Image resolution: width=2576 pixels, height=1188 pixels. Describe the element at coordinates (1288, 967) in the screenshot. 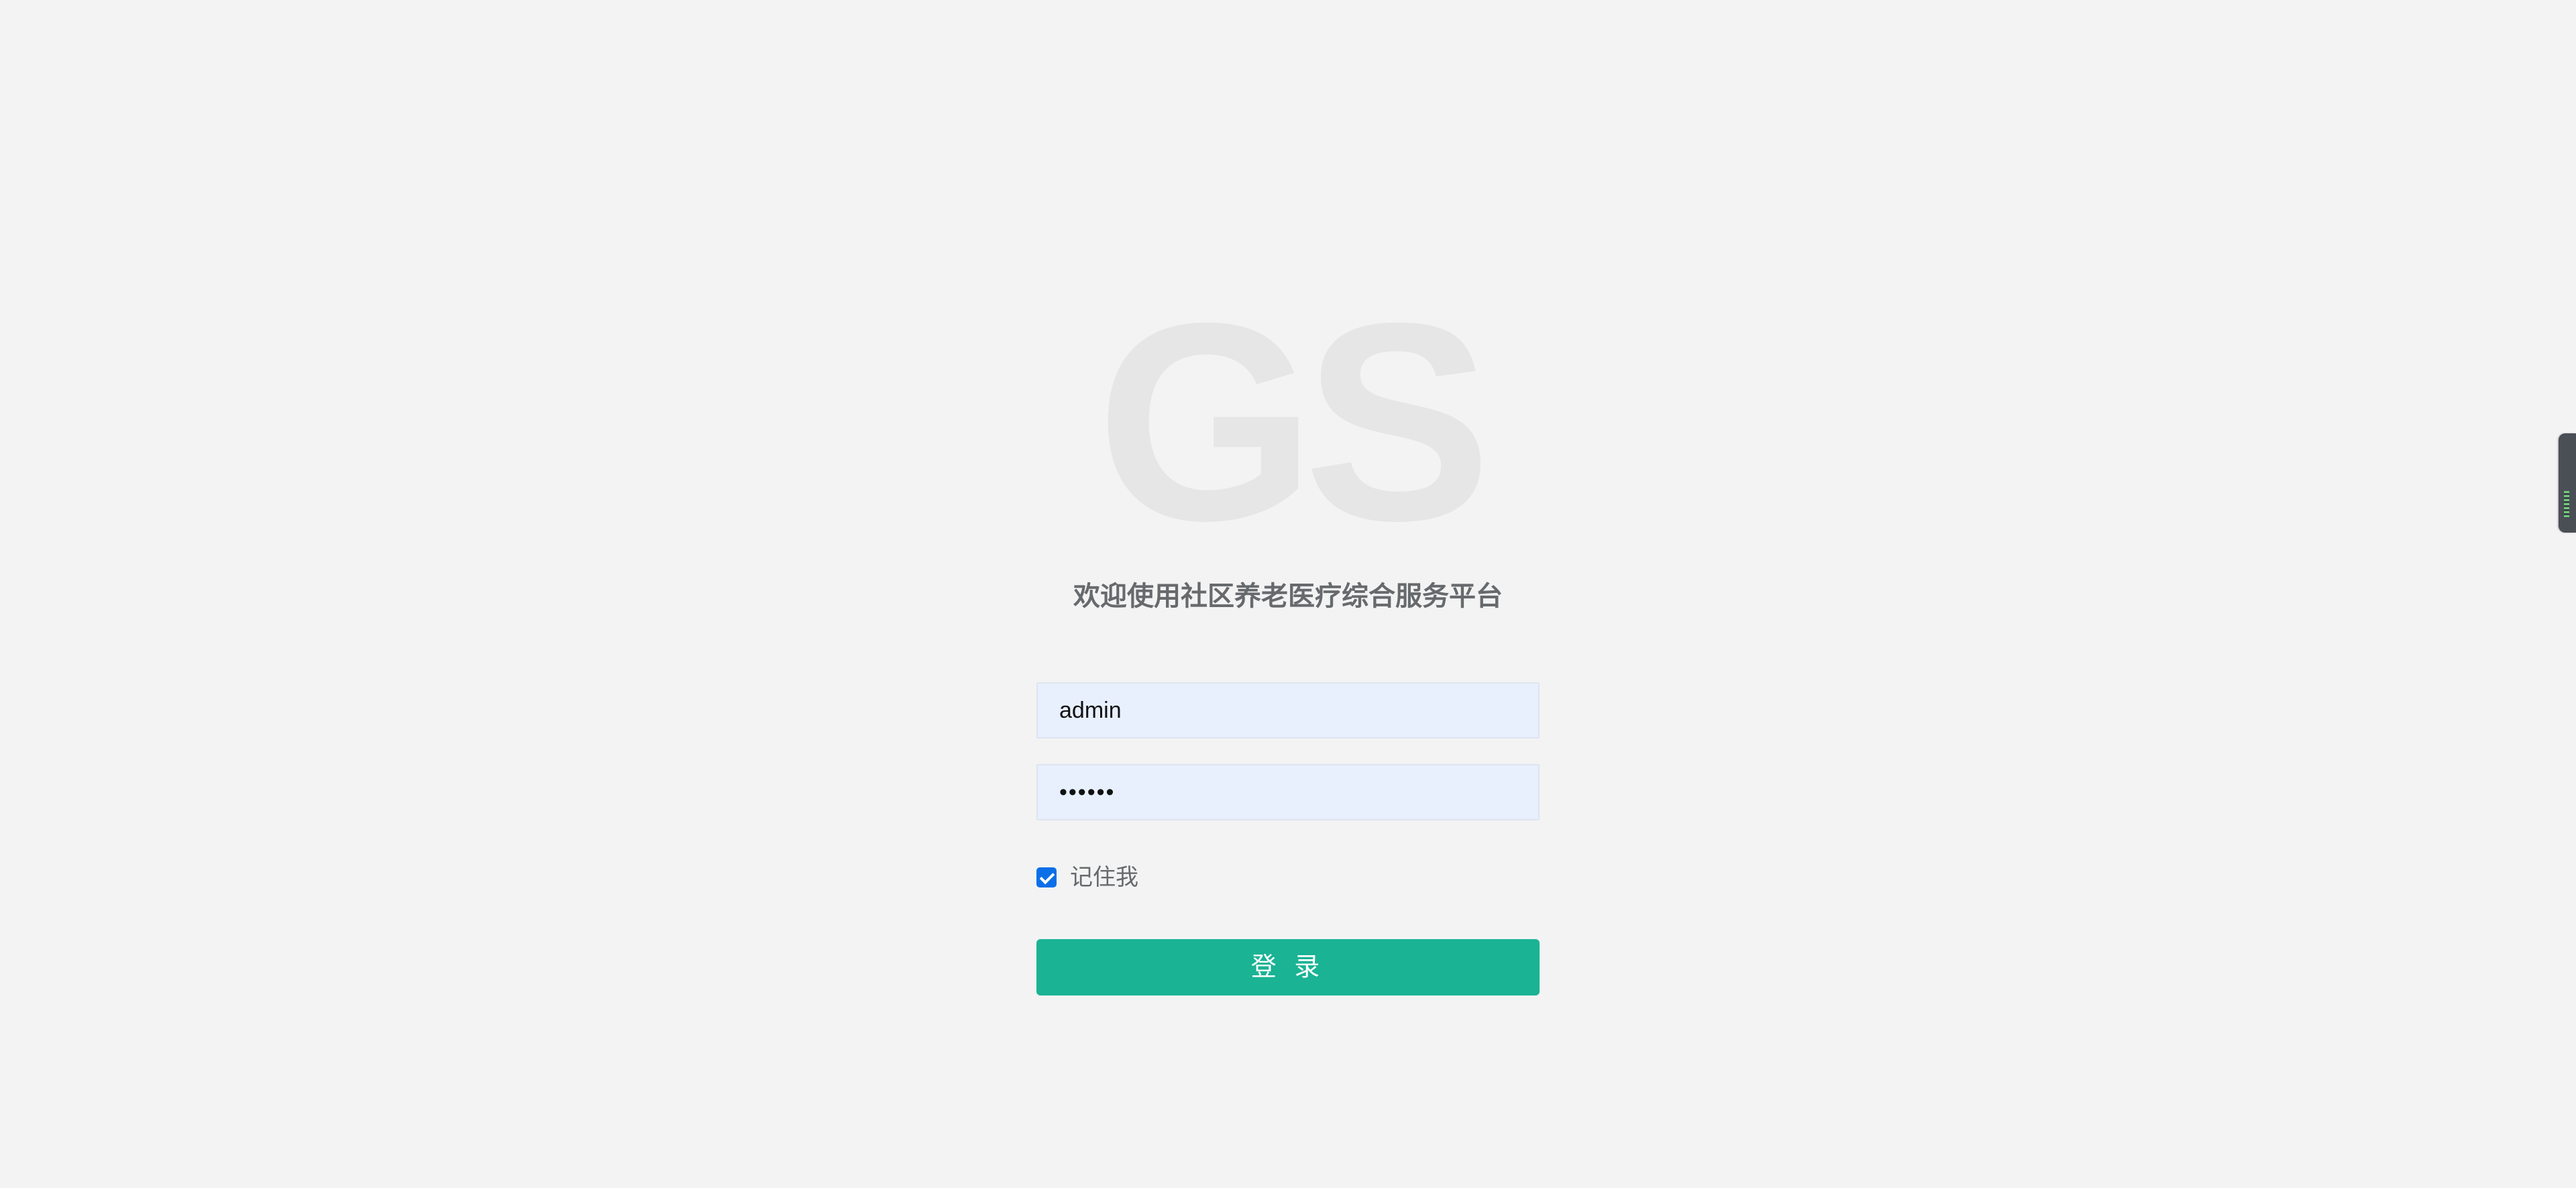

I see `login-button: 登 录` at that location.